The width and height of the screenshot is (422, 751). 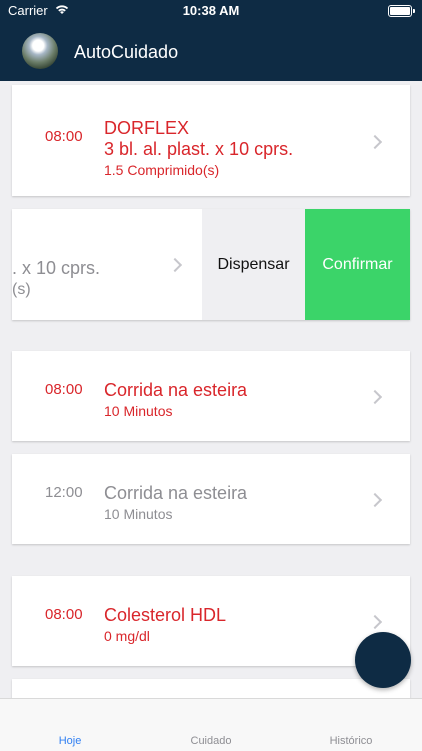 I want to click on item-description: . x 10 cprs., so click(x=56, y=268).